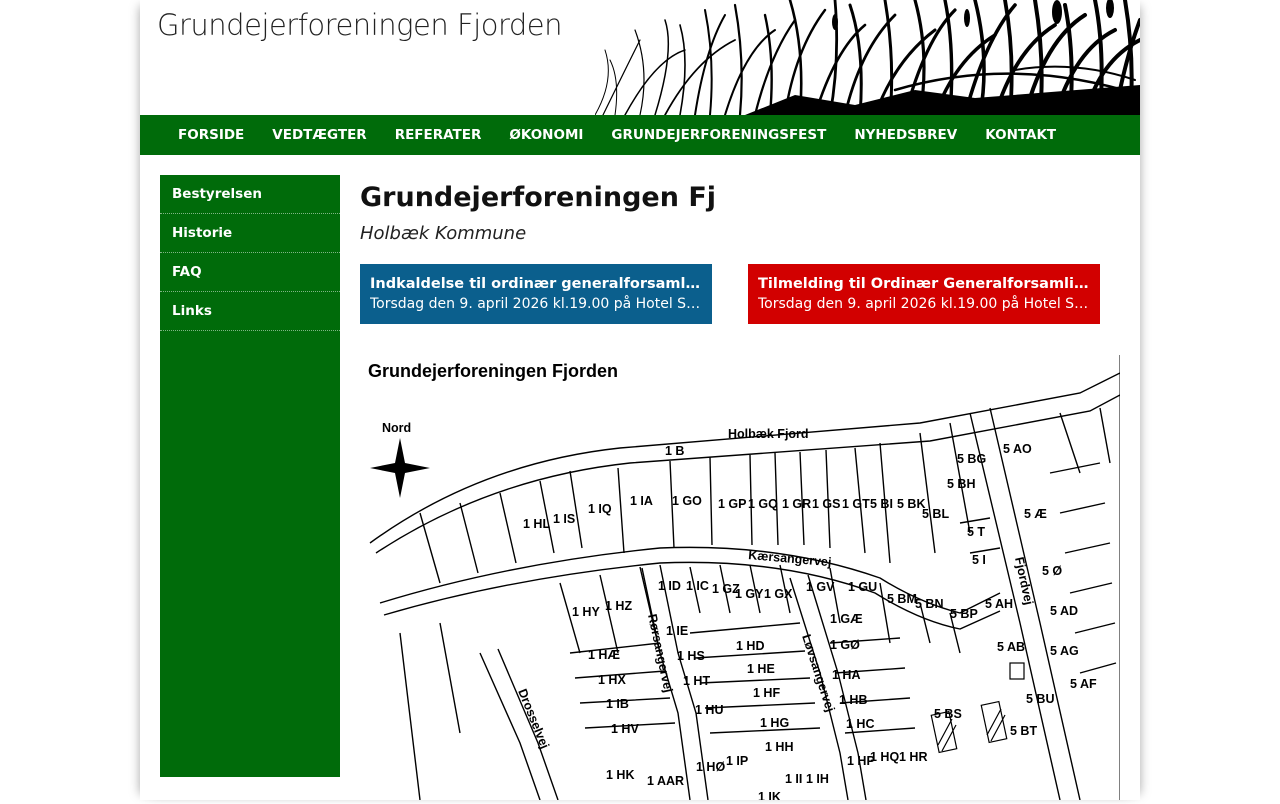  Describe the element at coordinates (586, 612) in the screenshot. I see `lot-label: 1 HY` at that location.